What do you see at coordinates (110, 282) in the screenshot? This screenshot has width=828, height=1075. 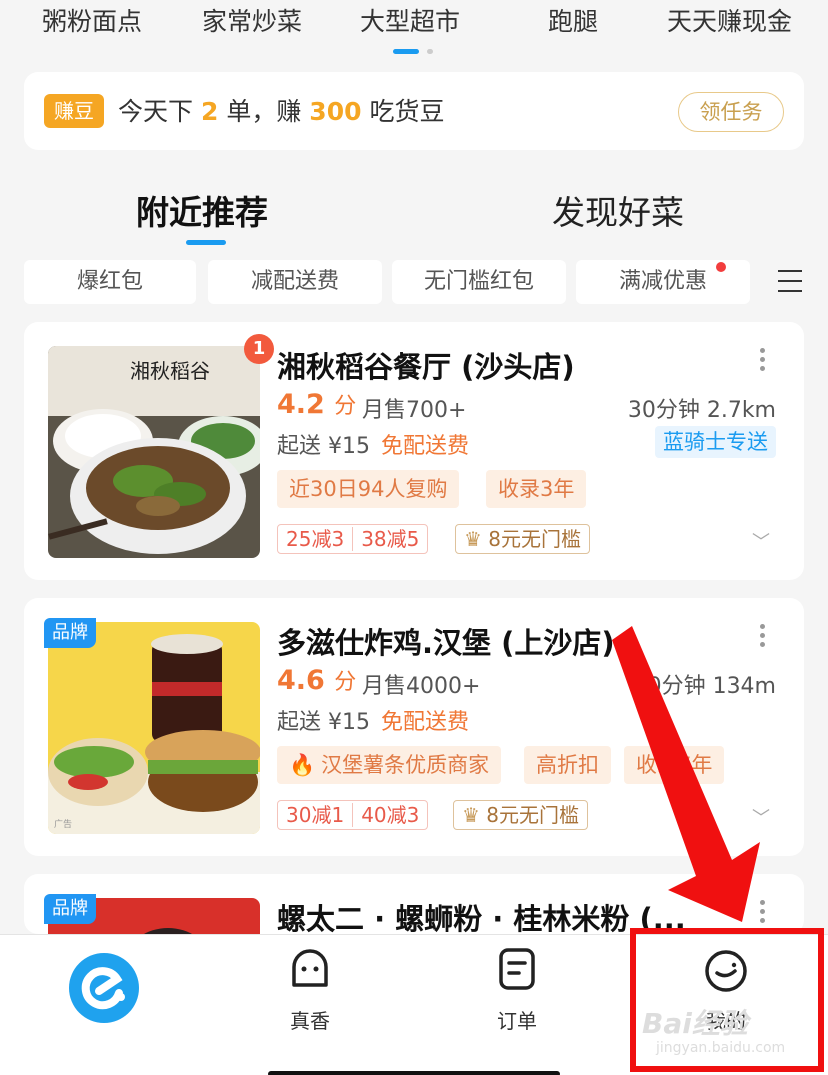 I see `filter-chip: 爆红包` at bounding box center [110, 282].